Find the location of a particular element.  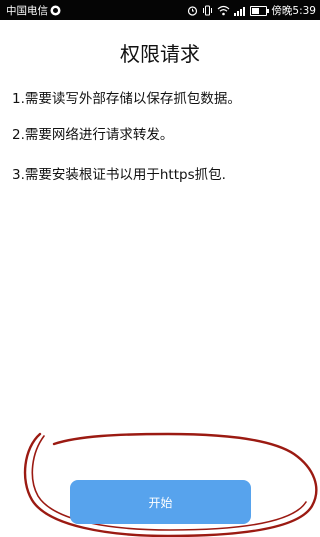

signal-strength-icon is located at coordinates (240, 11).